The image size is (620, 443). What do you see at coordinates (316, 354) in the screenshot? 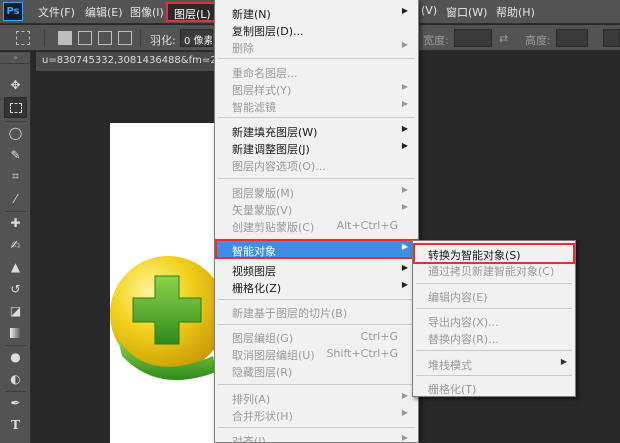
I see `menu-item-ungroup-layers: 取消图层编组(U) Shift+Ctrl+G` at bounding box center [316, 354].